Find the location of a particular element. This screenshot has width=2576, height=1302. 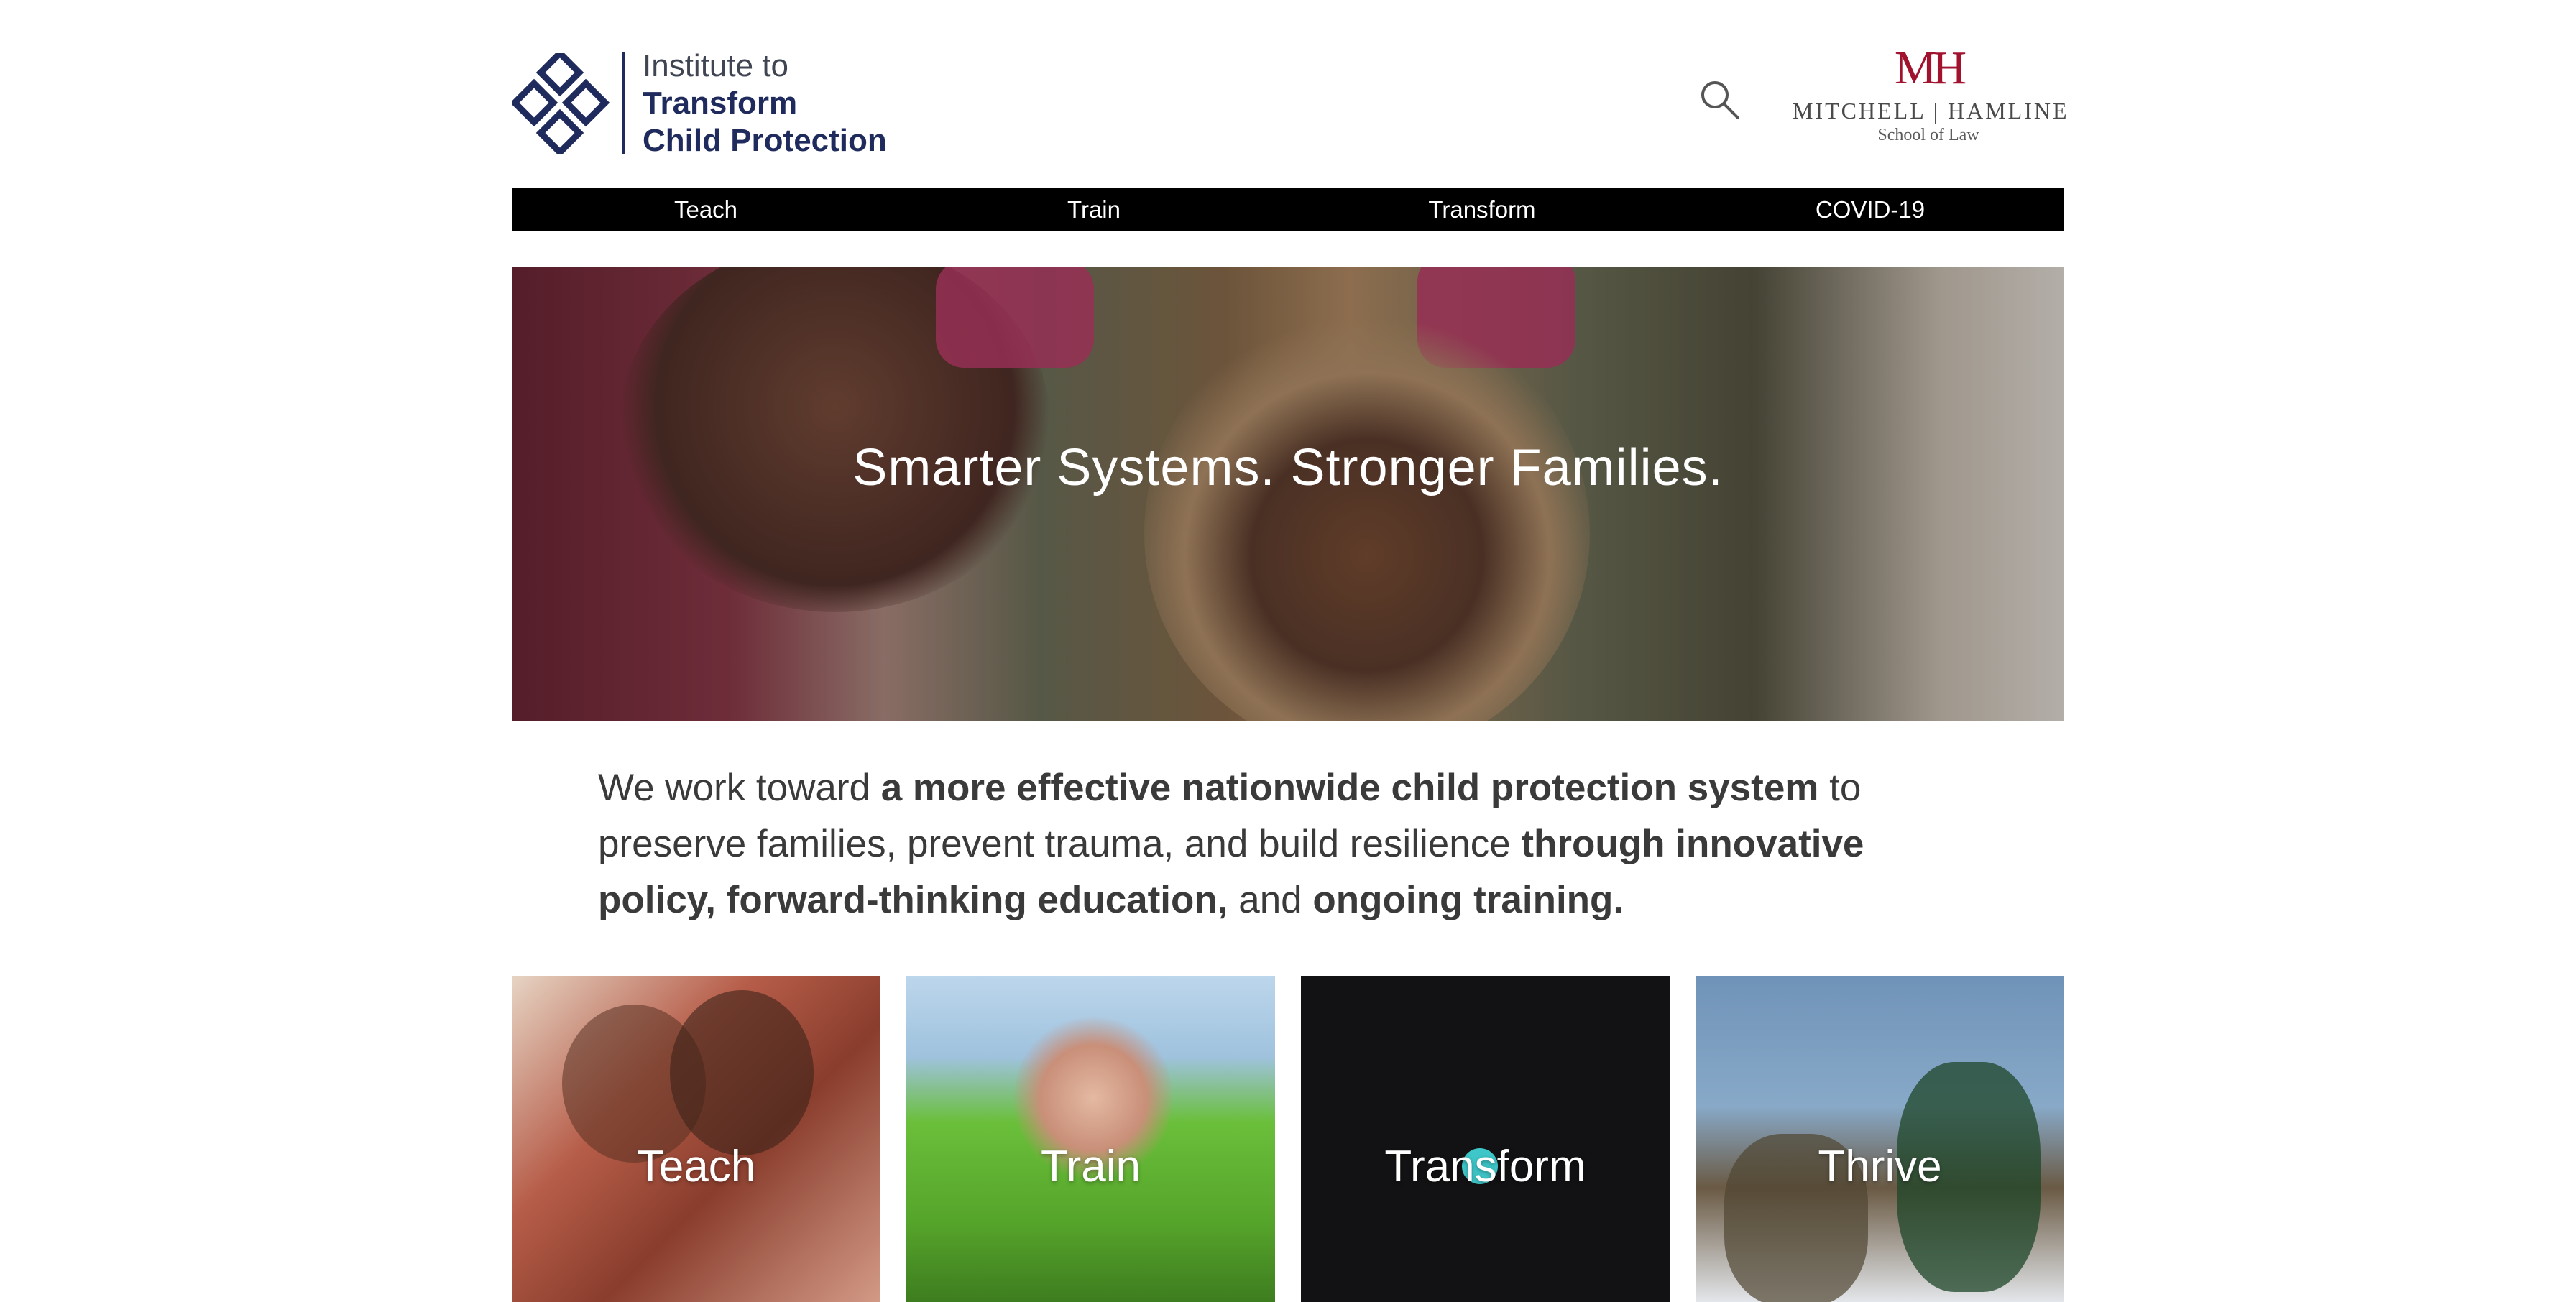

main-nav: Teach Train Transform COVID-19 is located at coordinates (1288, 209).